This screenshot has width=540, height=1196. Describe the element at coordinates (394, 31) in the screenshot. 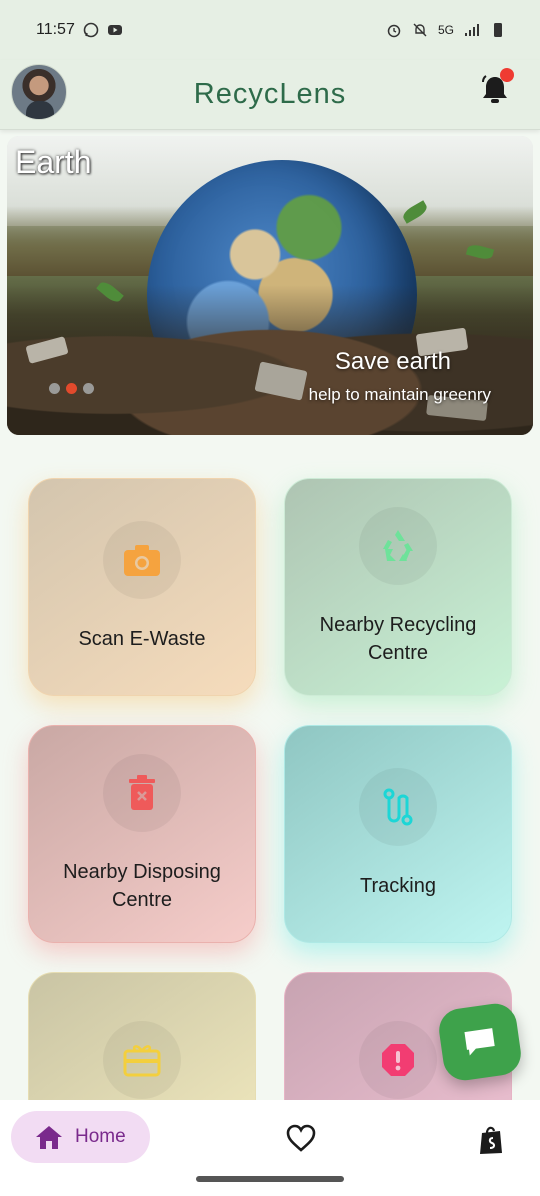

I see `alarm-icon` at that location.